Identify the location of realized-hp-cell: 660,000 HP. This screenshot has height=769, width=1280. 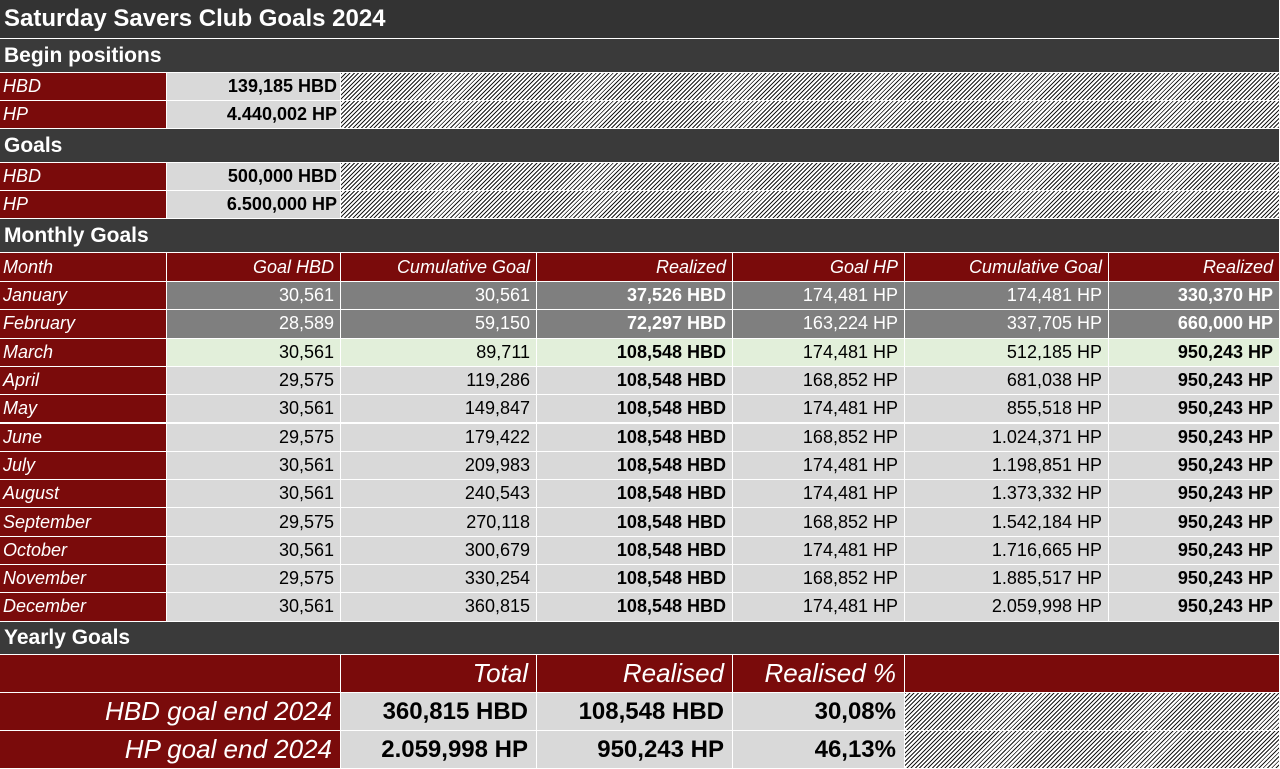
(1194, 324).